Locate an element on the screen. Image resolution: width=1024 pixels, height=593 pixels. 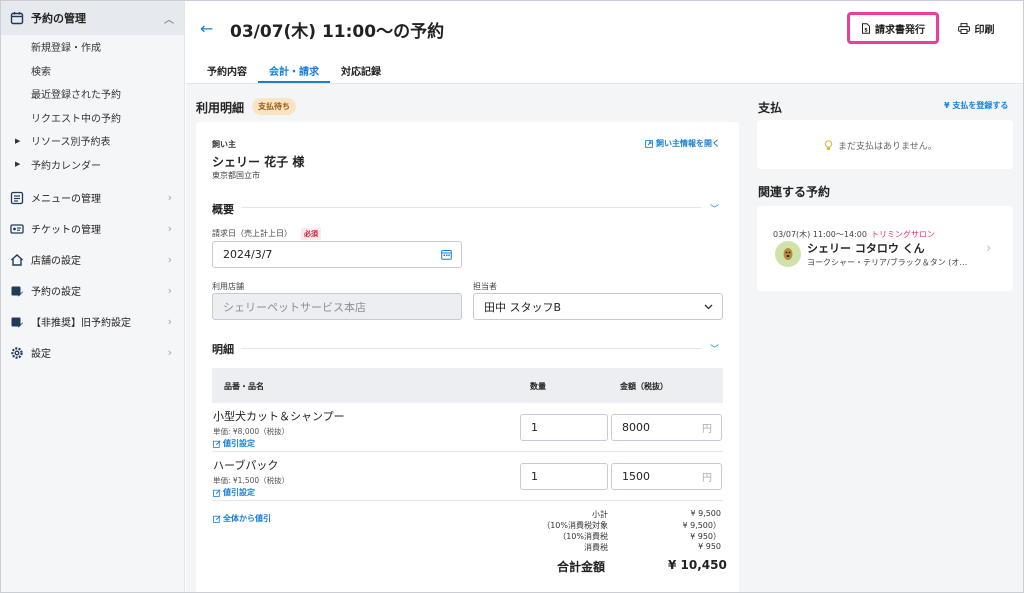
owner-name: シェリー 花子 様 is located at coordinates (258, 162).